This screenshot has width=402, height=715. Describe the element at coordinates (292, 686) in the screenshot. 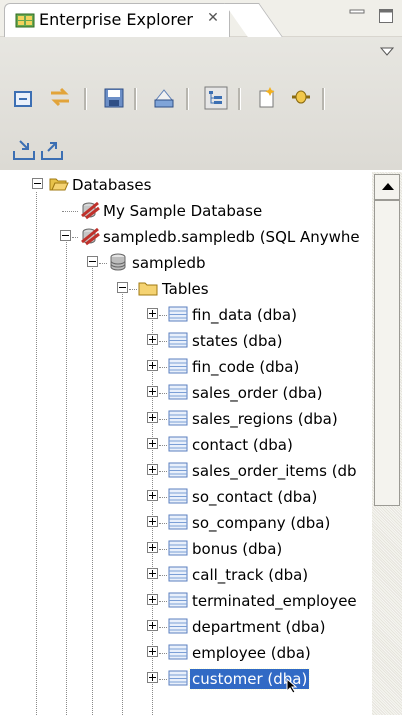

I see `mouse-cursor-icon` at that location.